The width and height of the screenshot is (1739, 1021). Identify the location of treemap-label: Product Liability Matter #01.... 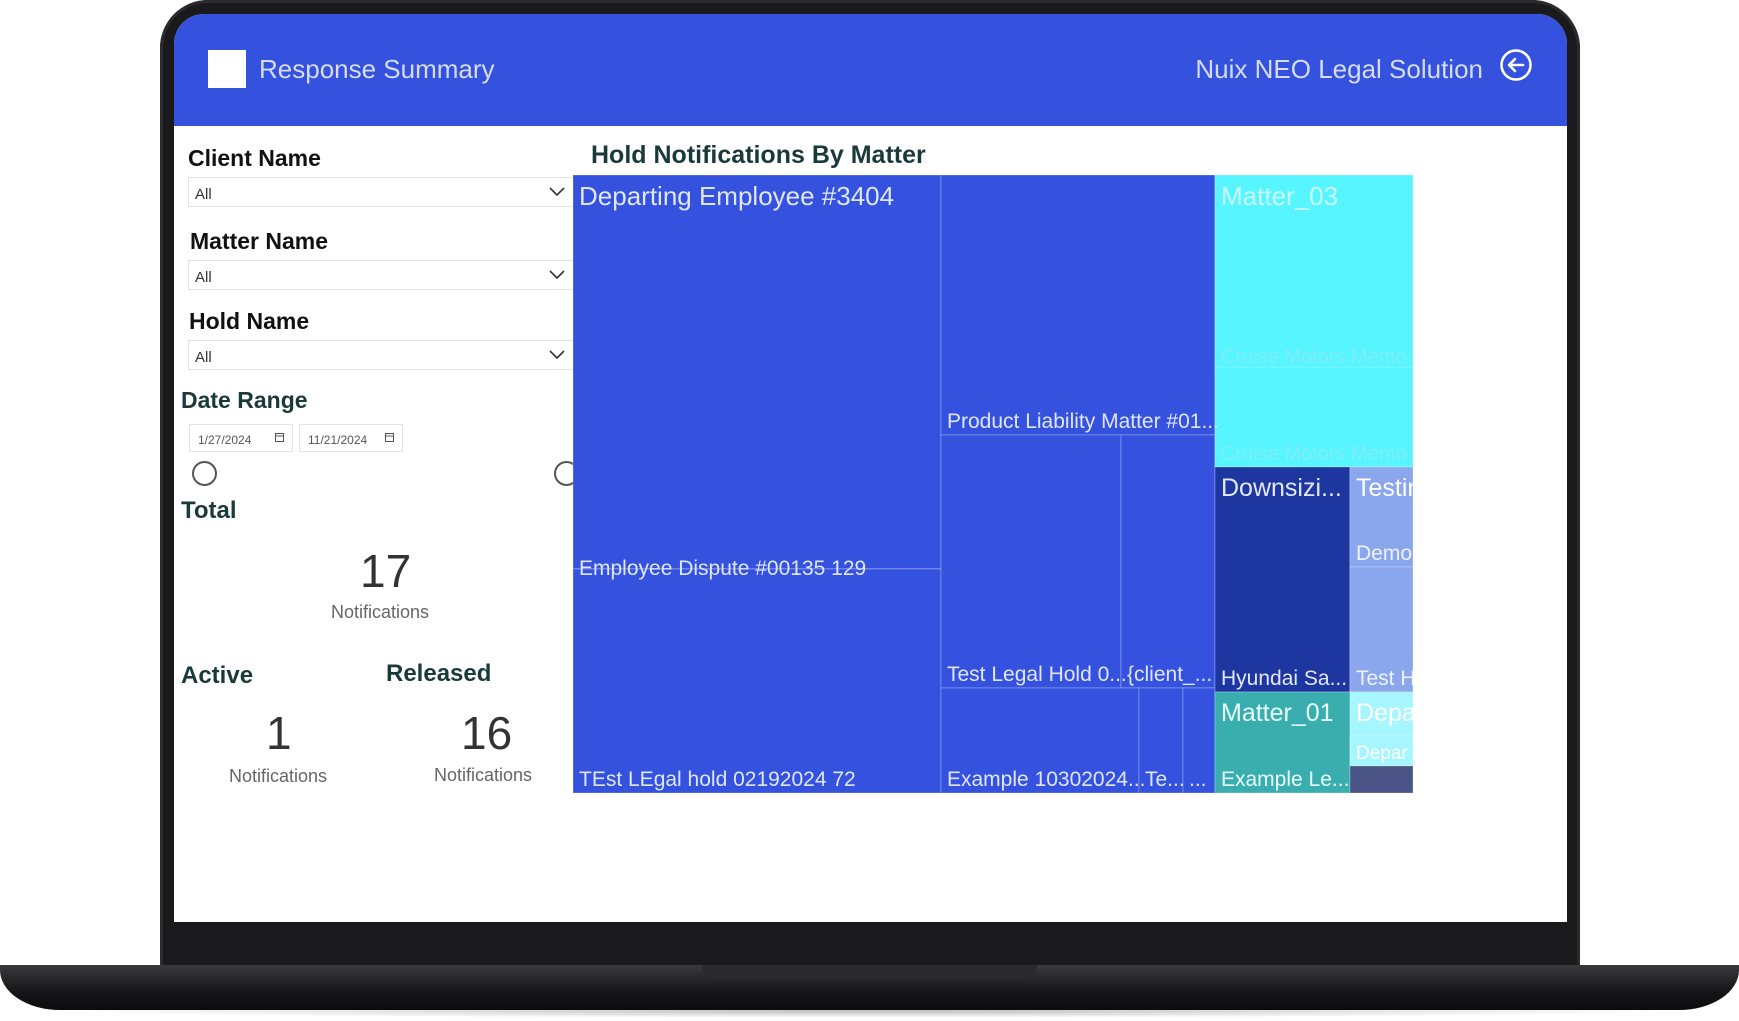
(1083, 421).